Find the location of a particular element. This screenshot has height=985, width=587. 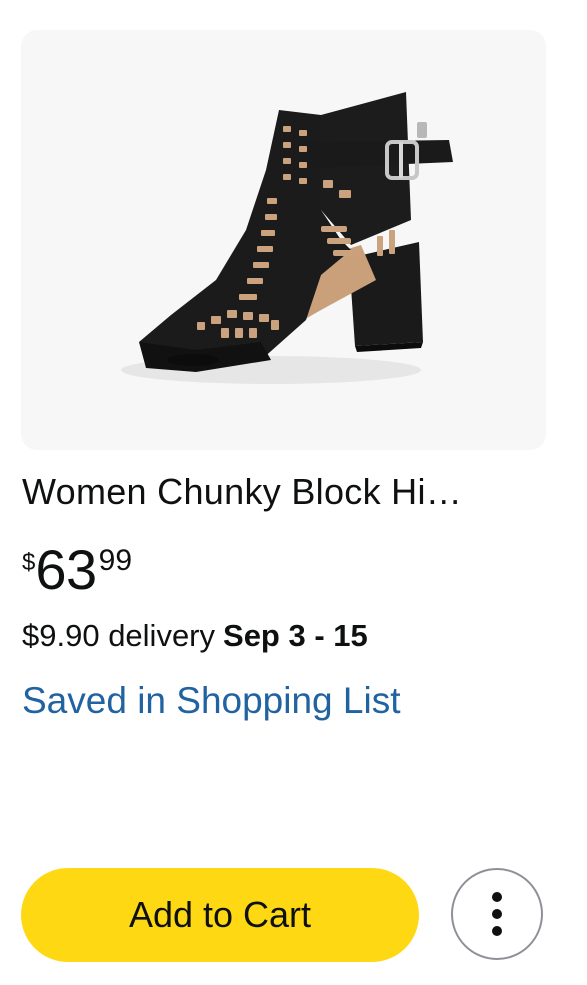

add-to-cart-label: Add to Cart is located at coordinates (220, 914).